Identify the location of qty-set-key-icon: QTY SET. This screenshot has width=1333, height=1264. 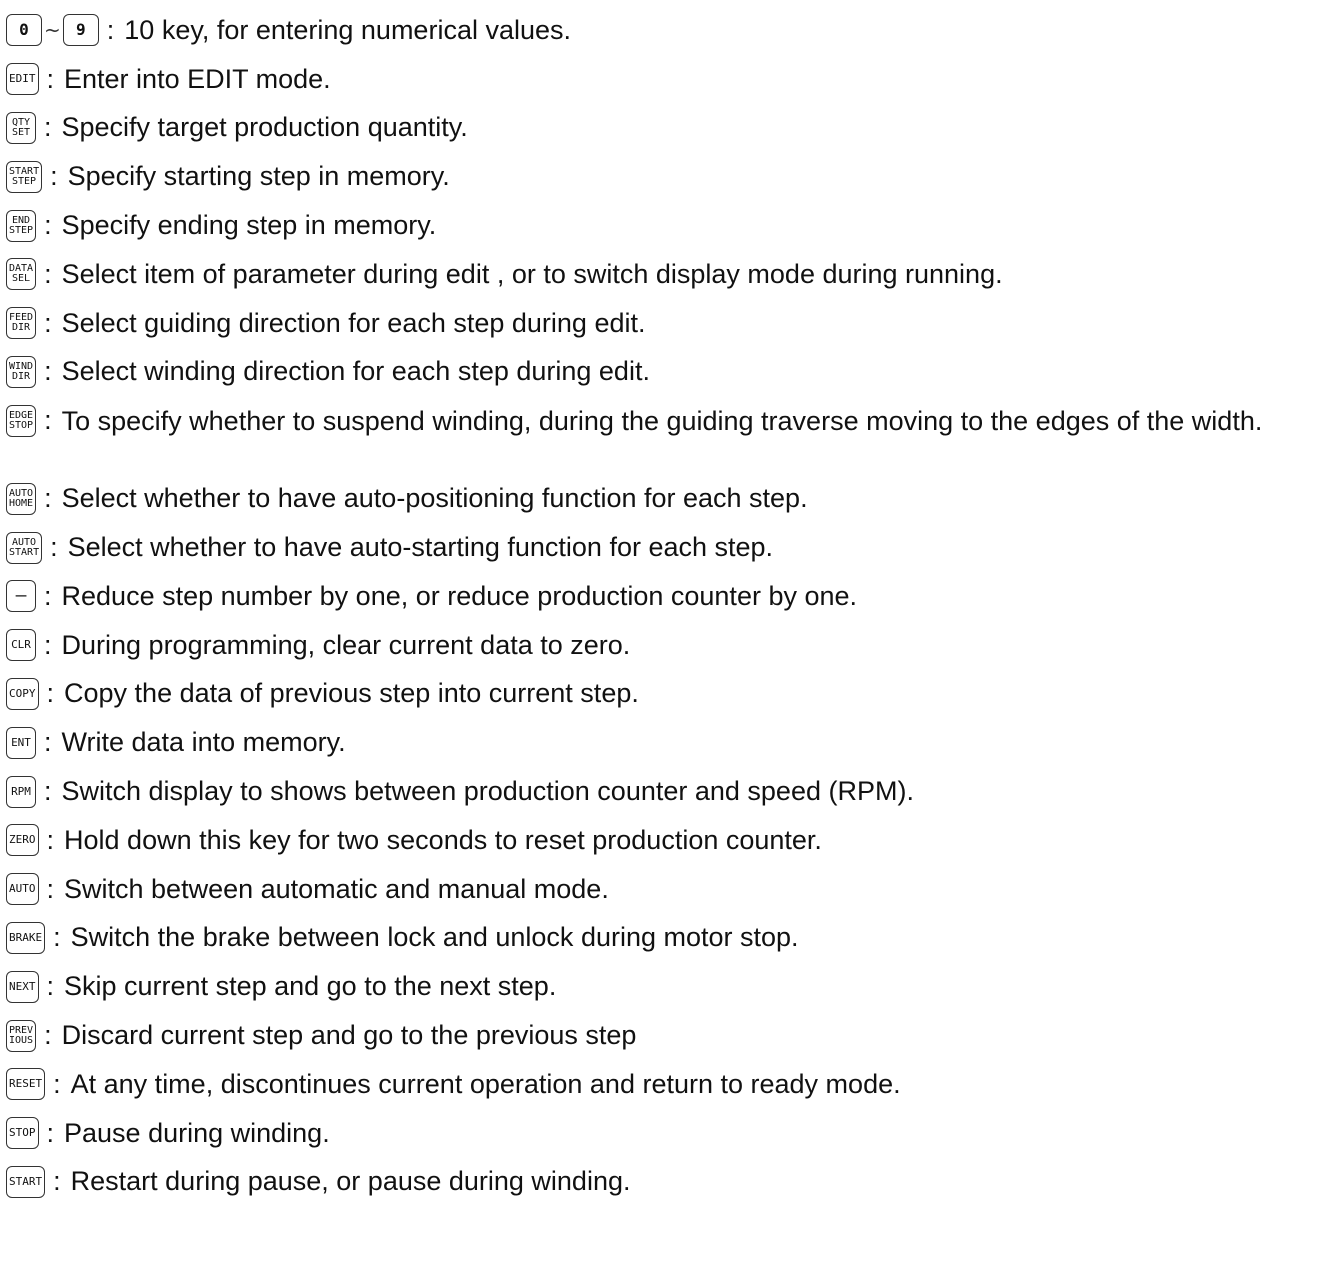
(21, 127).